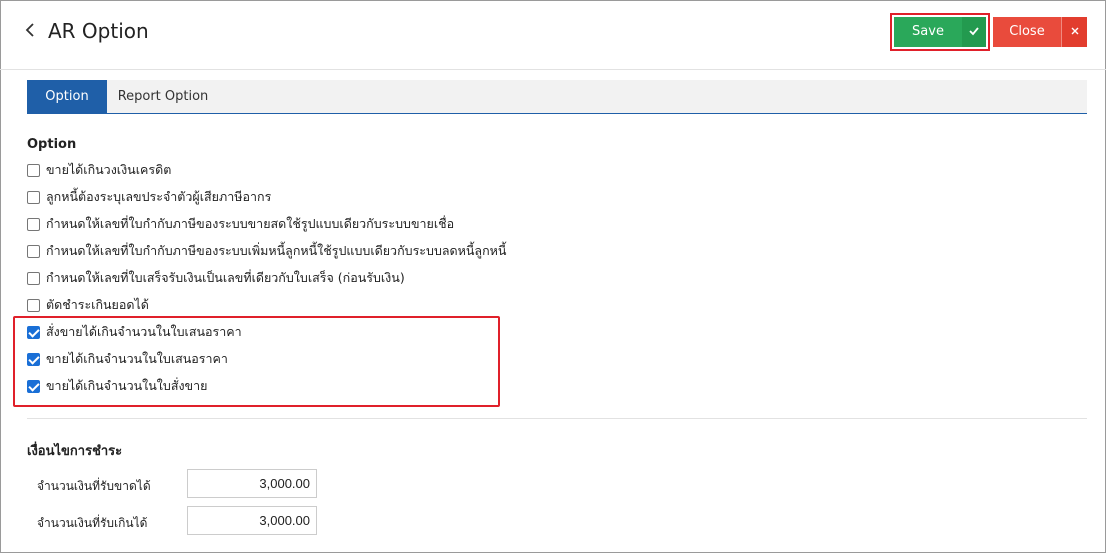 The height and width of the screenshot is (553, 1106). Describe the element at coordinates (97, 304) in the screenshot. I see `option-label: ตัดชำระเกินยอดได้` at that location.